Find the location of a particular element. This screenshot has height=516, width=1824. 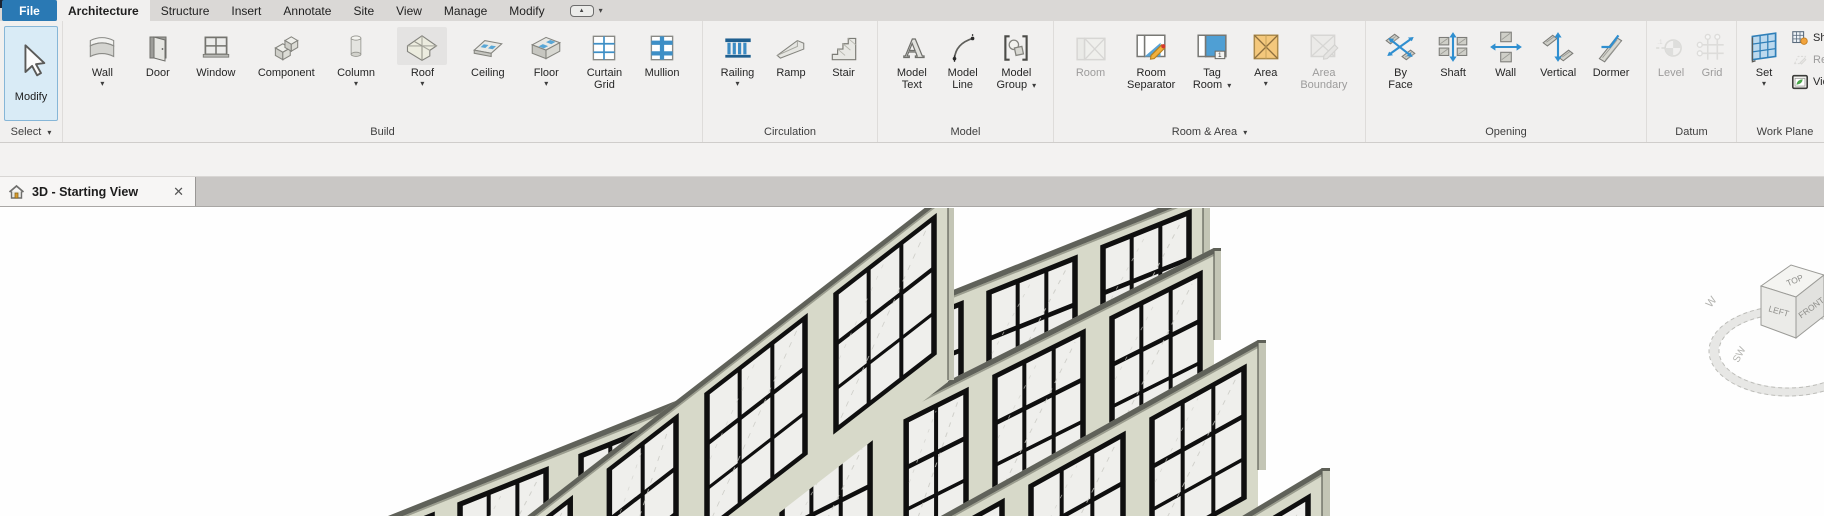

model-line-button: Model Line is located at coordinates (963, 58).